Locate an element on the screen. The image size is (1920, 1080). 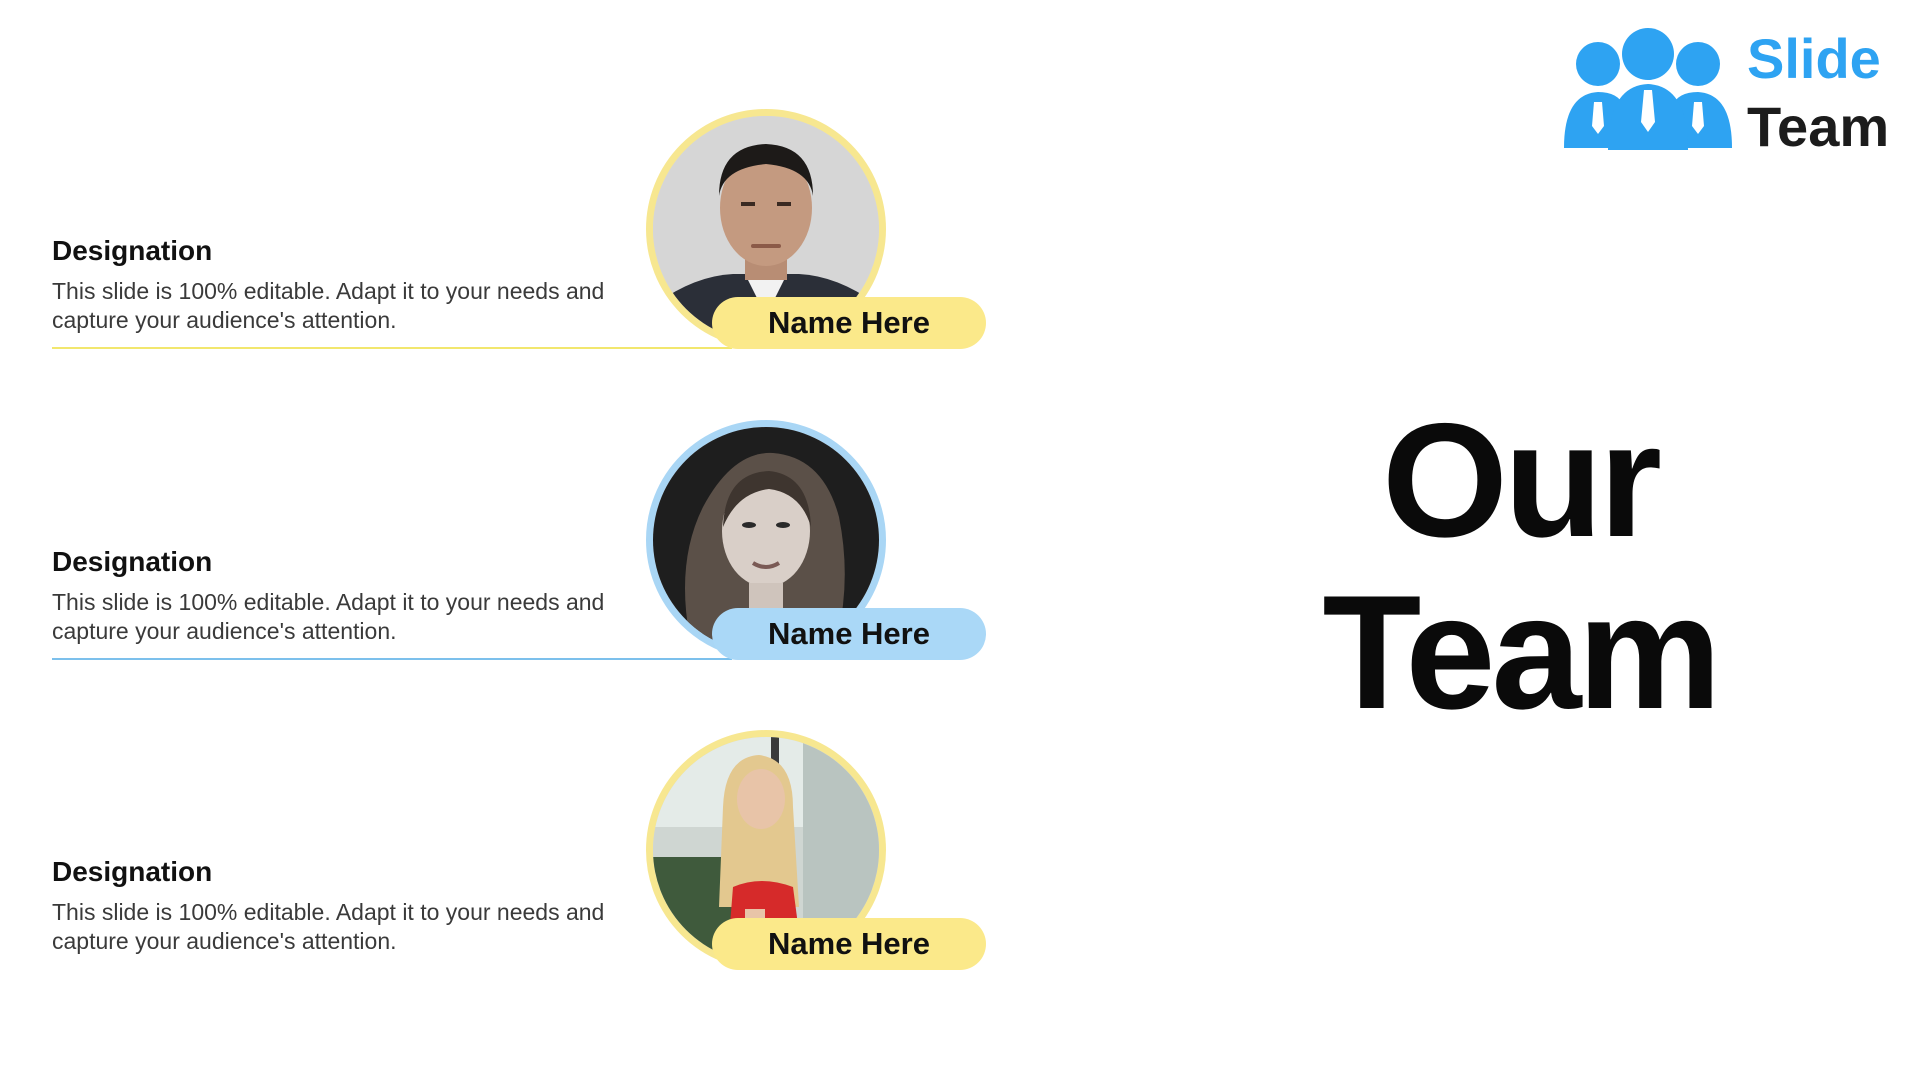
title-line-2: Team is located at coordinates (1521, 652).